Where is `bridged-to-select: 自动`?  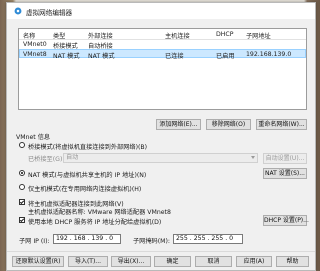 bridged-to-select: 自动 is located at coordinates (160, 158).